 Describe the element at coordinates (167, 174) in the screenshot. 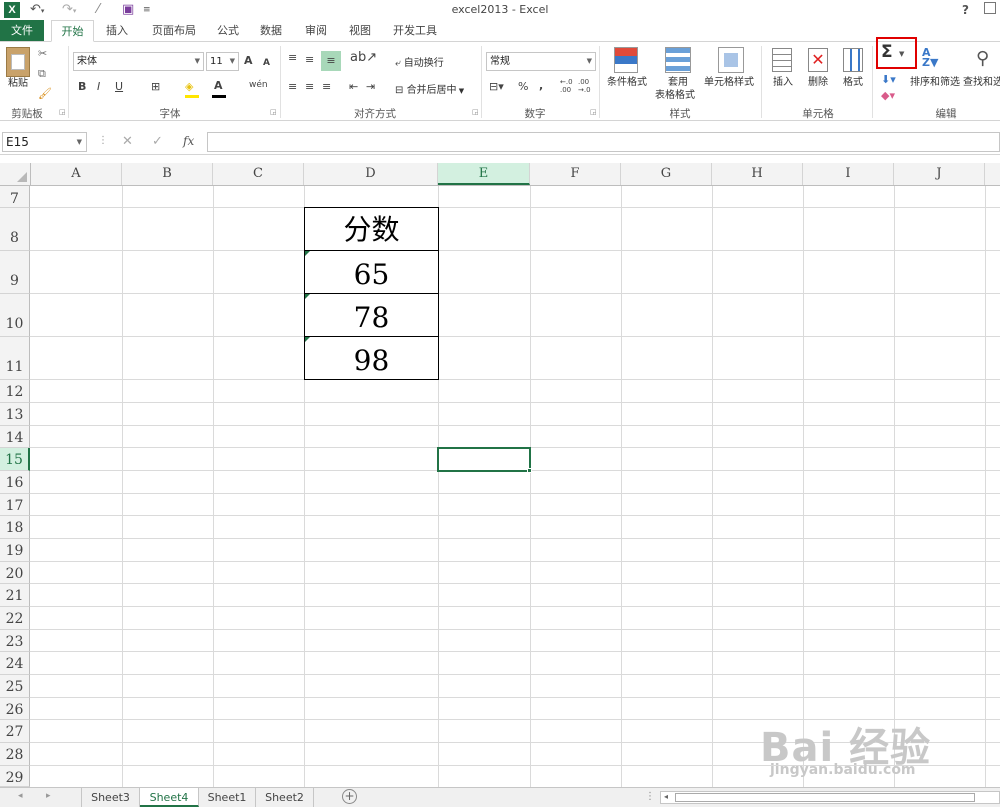

I see `column-header-b: B` at that location.